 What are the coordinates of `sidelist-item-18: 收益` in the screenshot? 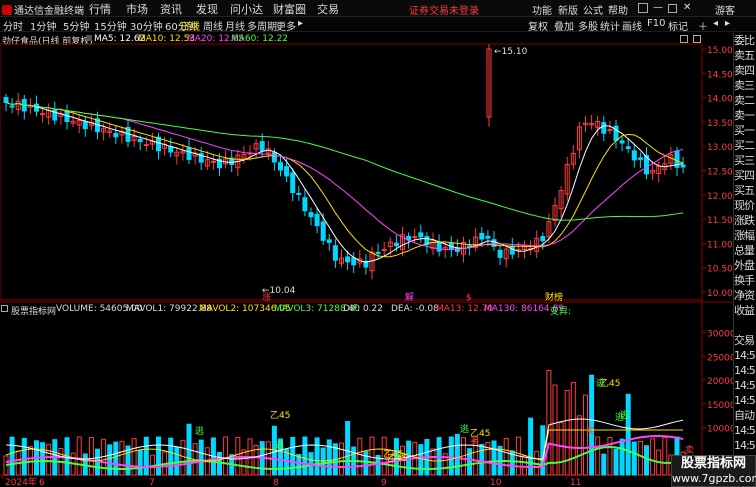 It's located at (744, 310).